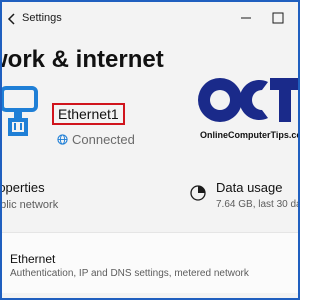  I want to click on properties-subtitle: ublic network, so click(29, 205).